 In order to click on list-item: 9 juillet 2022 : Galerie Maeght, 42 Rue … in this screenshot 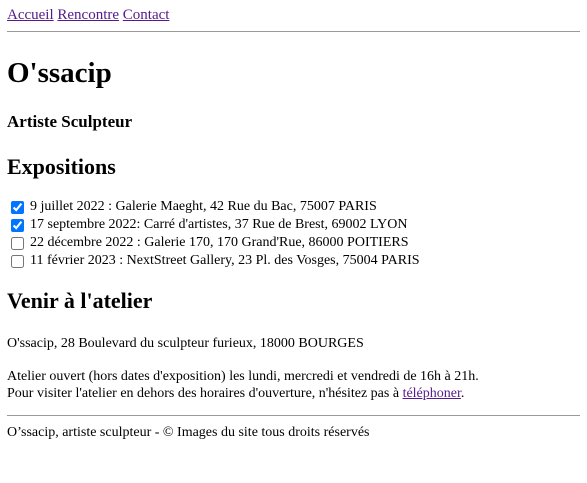, I will do `click(293, 207)`.